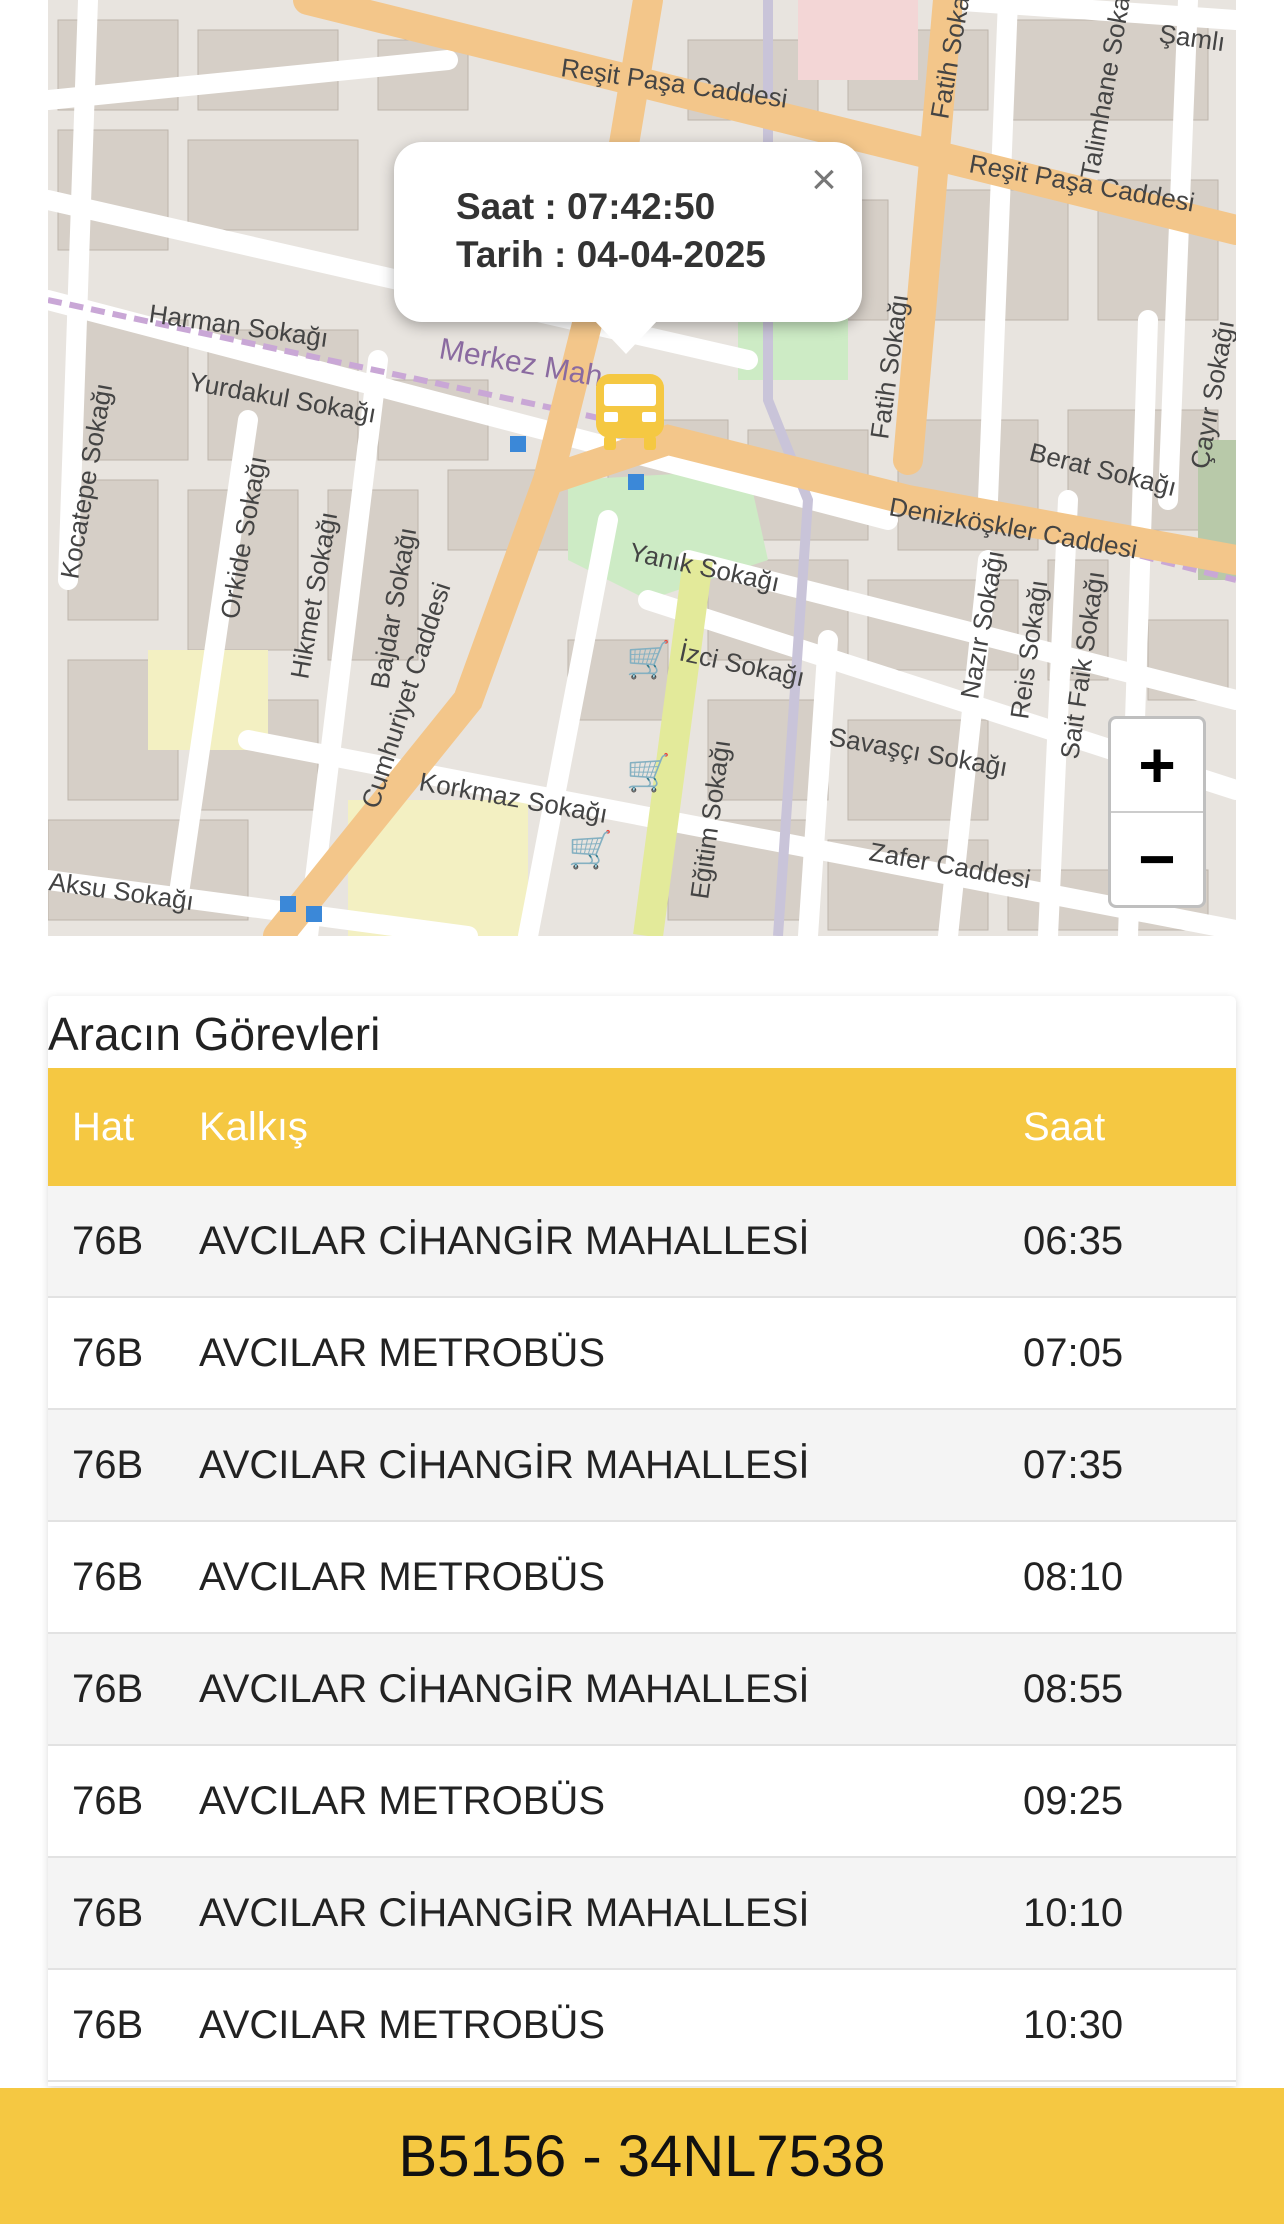 The width and height of the screenshot is (1284, 2224). What do you see at coordinates (1129, 1689) in the screenshot?
I see `cell-saat: 08:55` at bounding box center [1129, 1689].